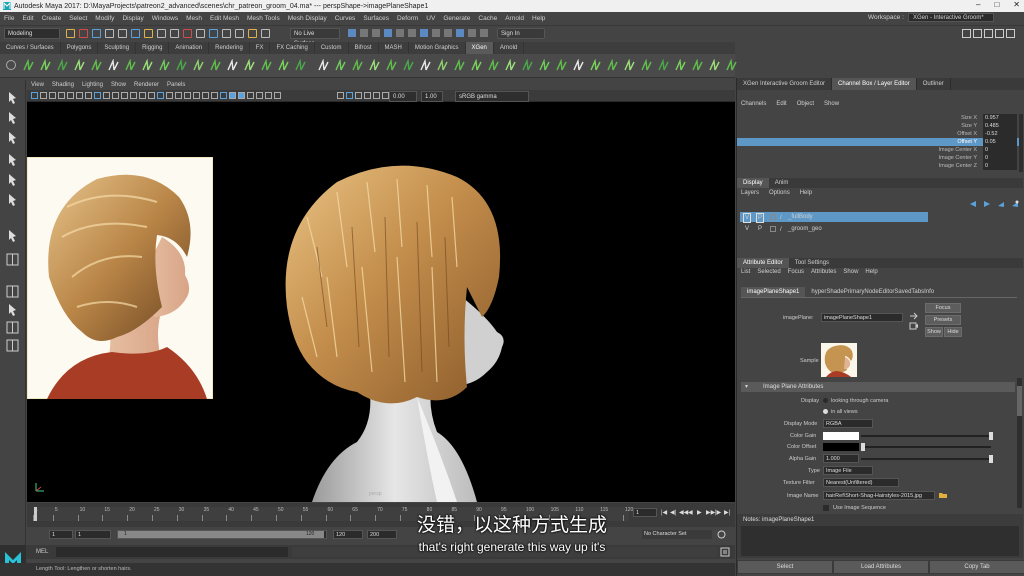  What do you see at coordinates (263, 18) in the screenshot?
I see `menu-mesh-tools: Mesh Tools` at bounding box center [263, 18].